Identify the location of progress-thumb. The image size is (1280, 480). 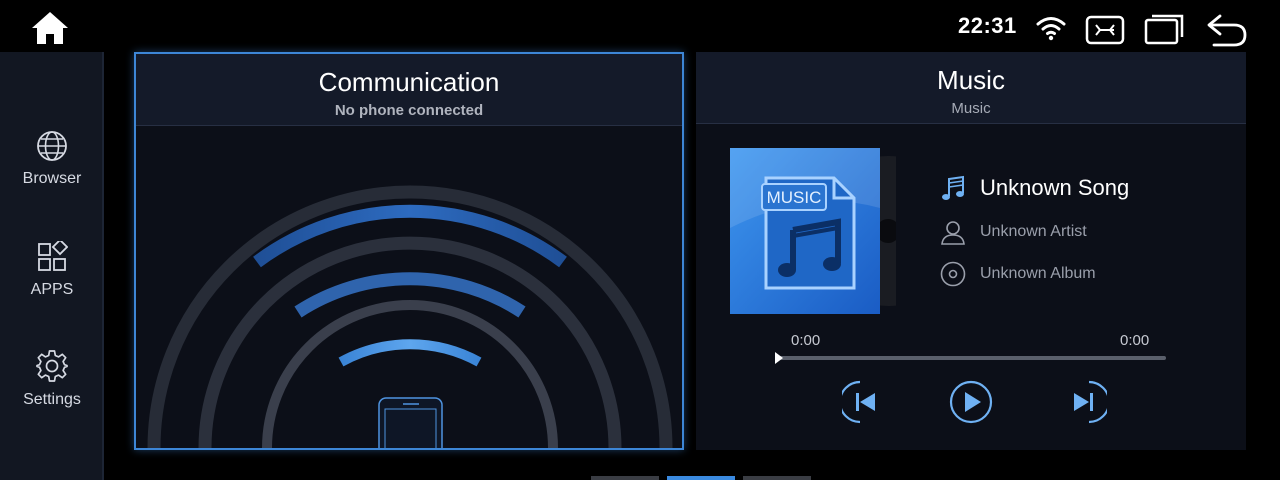
(779, 358).